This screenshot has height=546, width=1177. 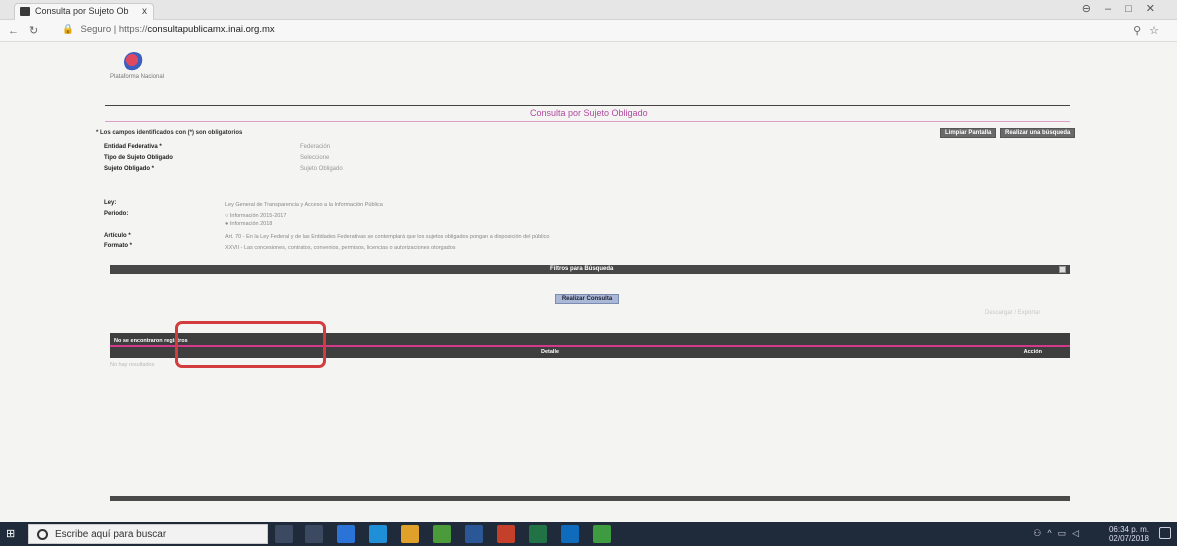 I want to click on window-controls: ⊖–□✕, so click(x=1125, y=8).